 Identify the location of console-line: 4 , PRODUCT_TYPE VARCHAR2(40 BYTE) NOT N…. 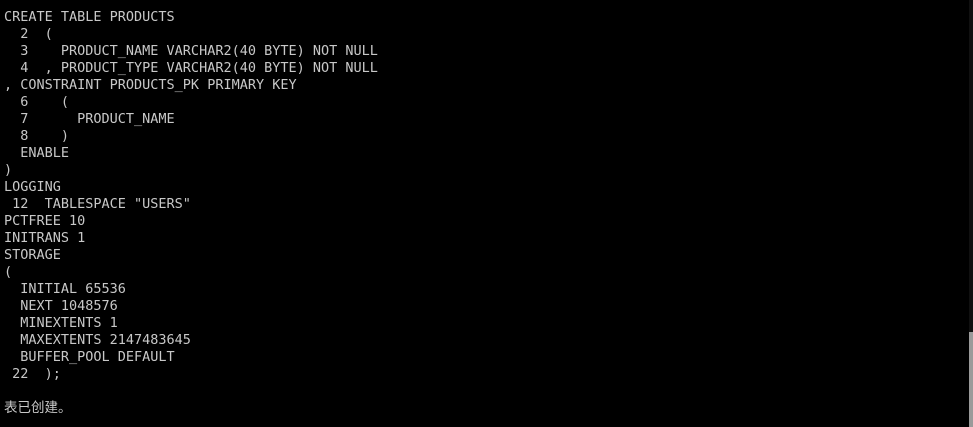
(191, 68).